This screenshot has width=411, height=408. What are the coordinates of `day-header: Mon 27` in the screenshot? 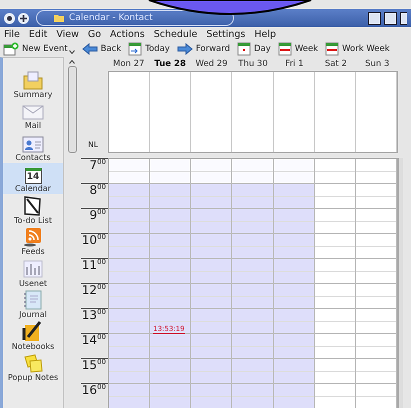 It's located at (129, 64).